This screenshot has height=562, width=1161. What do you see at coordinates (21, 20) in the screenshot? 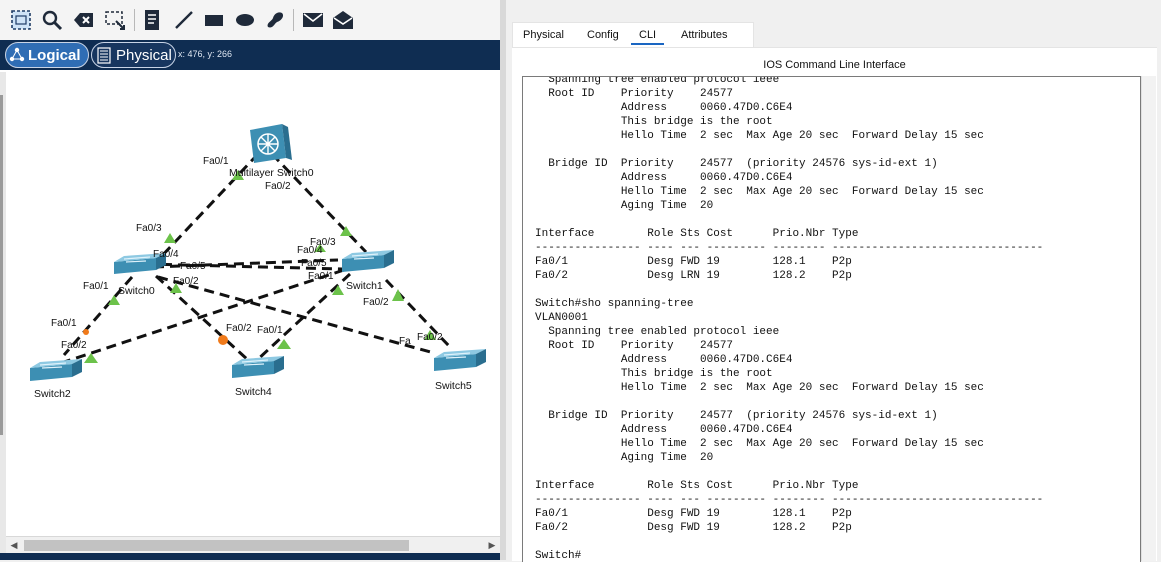
I see `select-tool-icon` at bounding box center [21, 20].